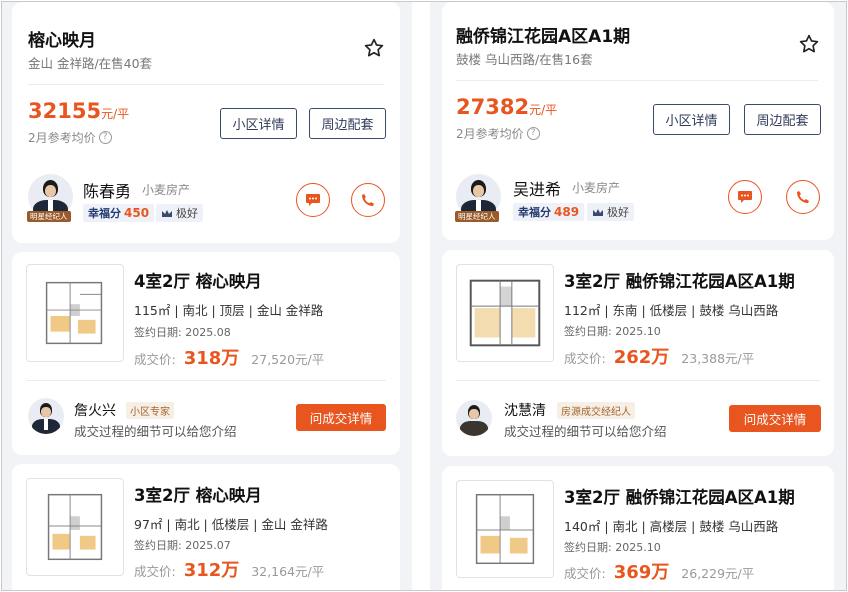 The image size is (848, 592). I want to click on agent-name: 沈慧清, so click(525, 410).